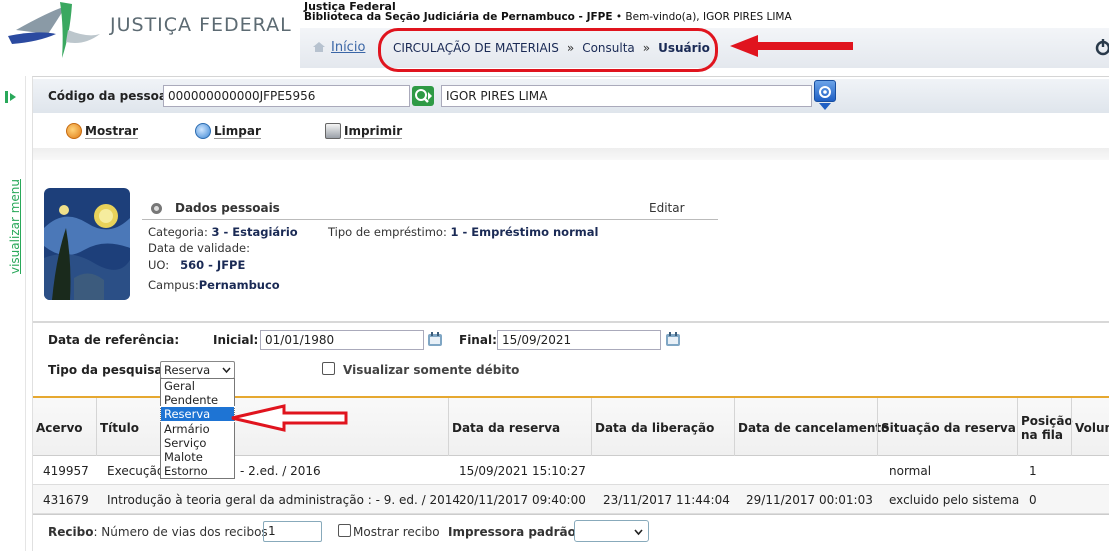 Image resolution: width=1109 pixels, height=551 pixels. Describe the element at coordinates (579, 340) in the screenshot. I see `end-date-input: 15/09/2021` at that location.